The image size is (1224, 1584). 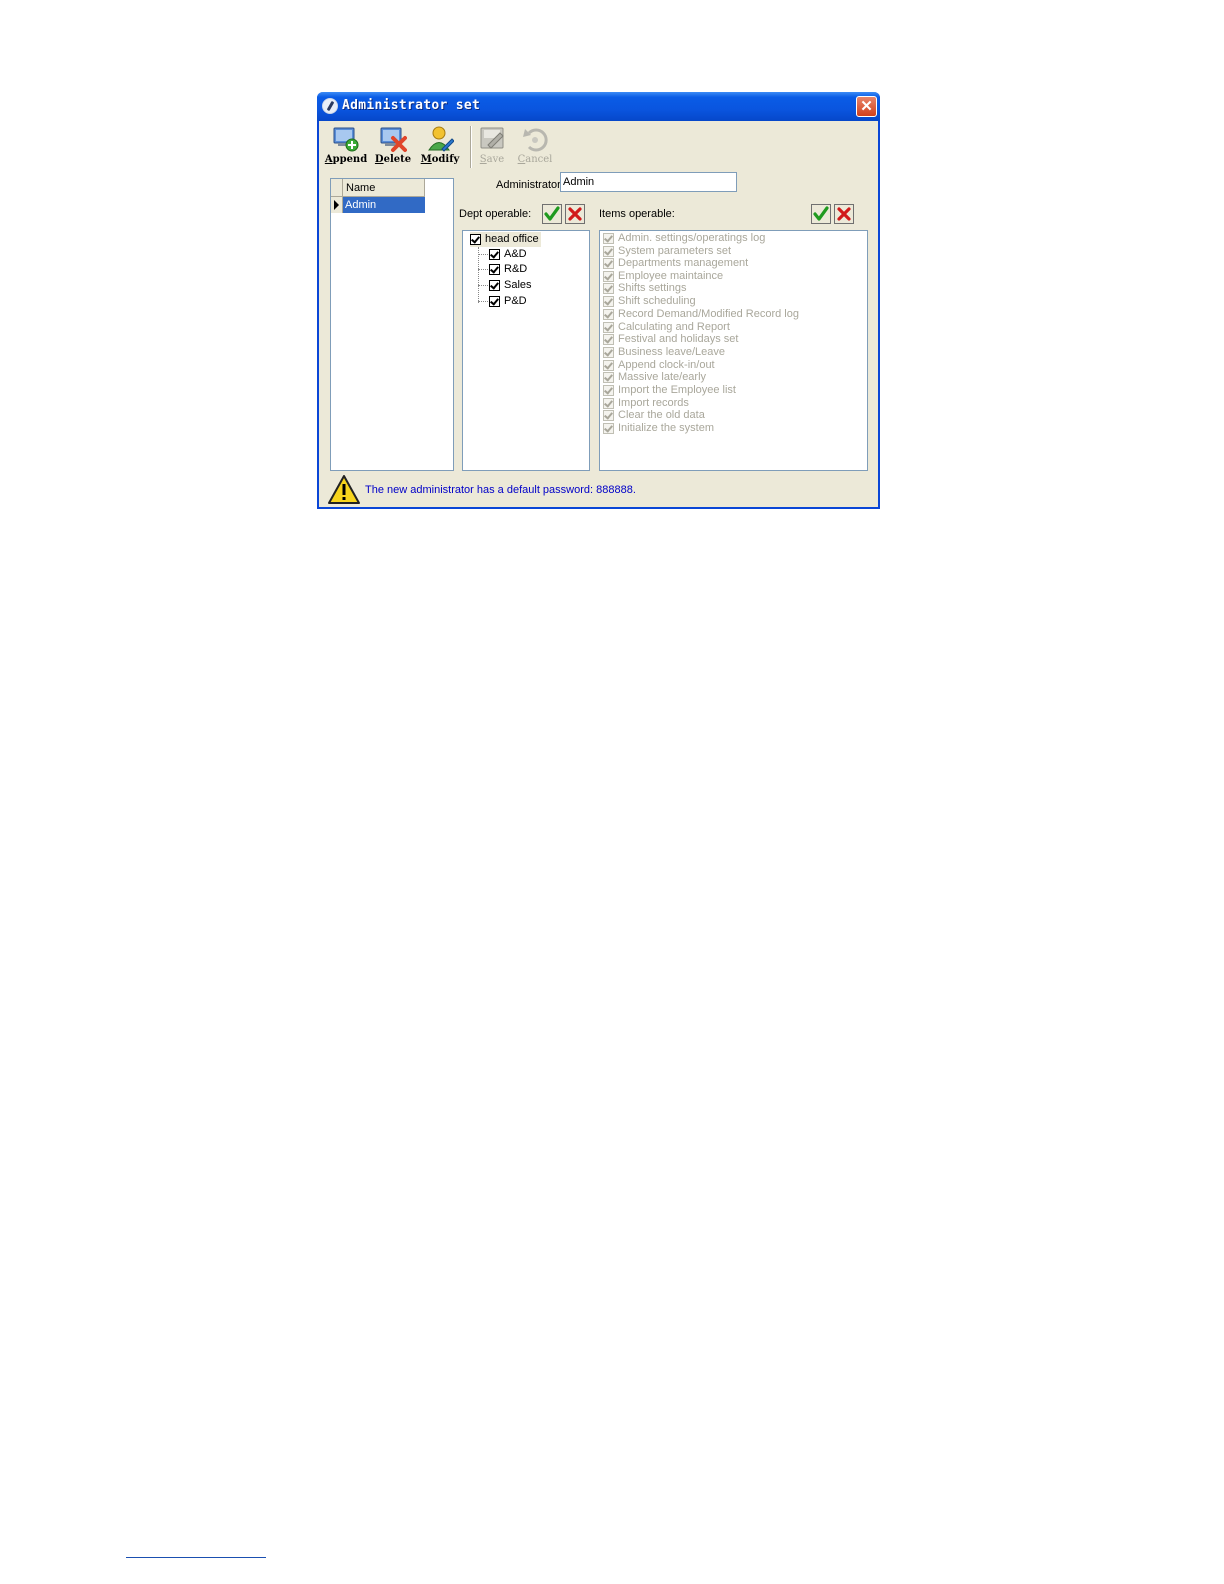 What do you see at coordinates (648, 182) in the screenshot?
I see `administrator-input` at bounding box center [648, 182].